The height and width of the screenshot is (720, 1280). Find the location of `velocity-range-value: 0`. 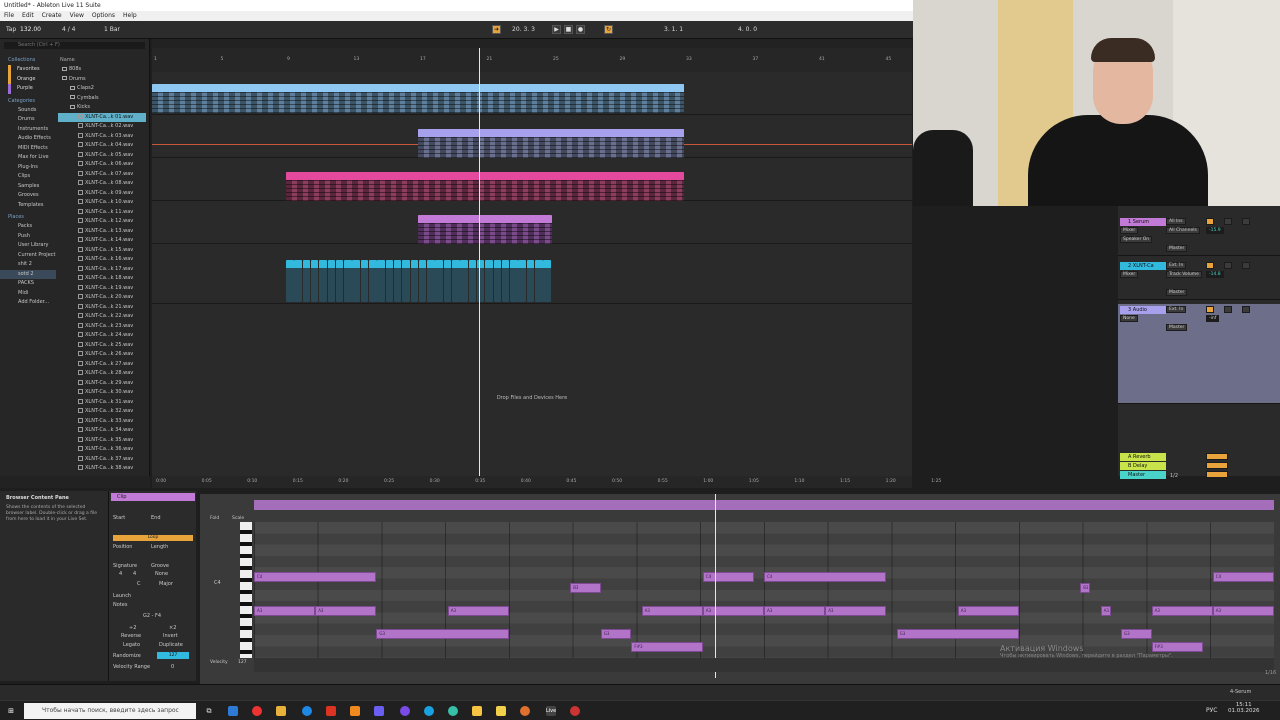

velocity-range-value: 0 is located at coordinates (172, 667).